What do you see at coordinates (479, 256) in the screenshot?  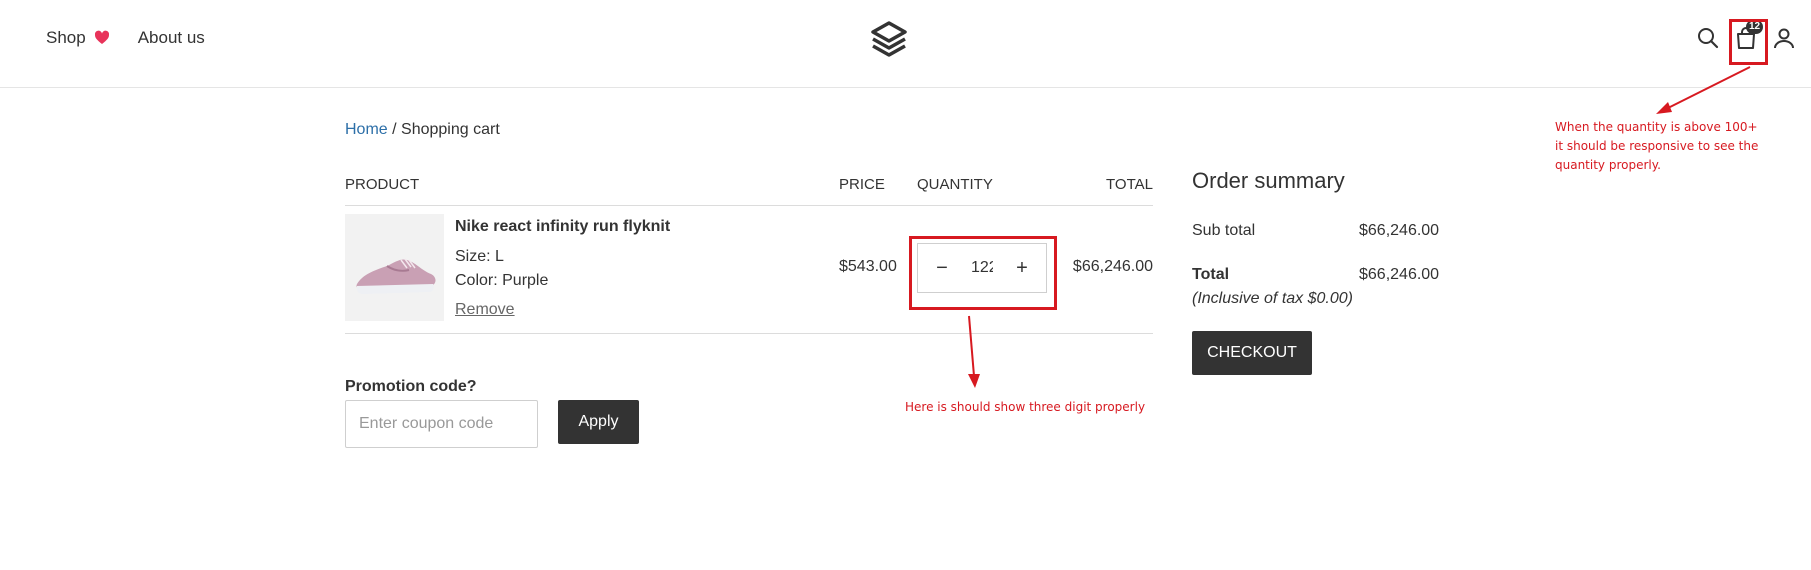 I see `product-size: Size: L` at bounding box center [479, 256].